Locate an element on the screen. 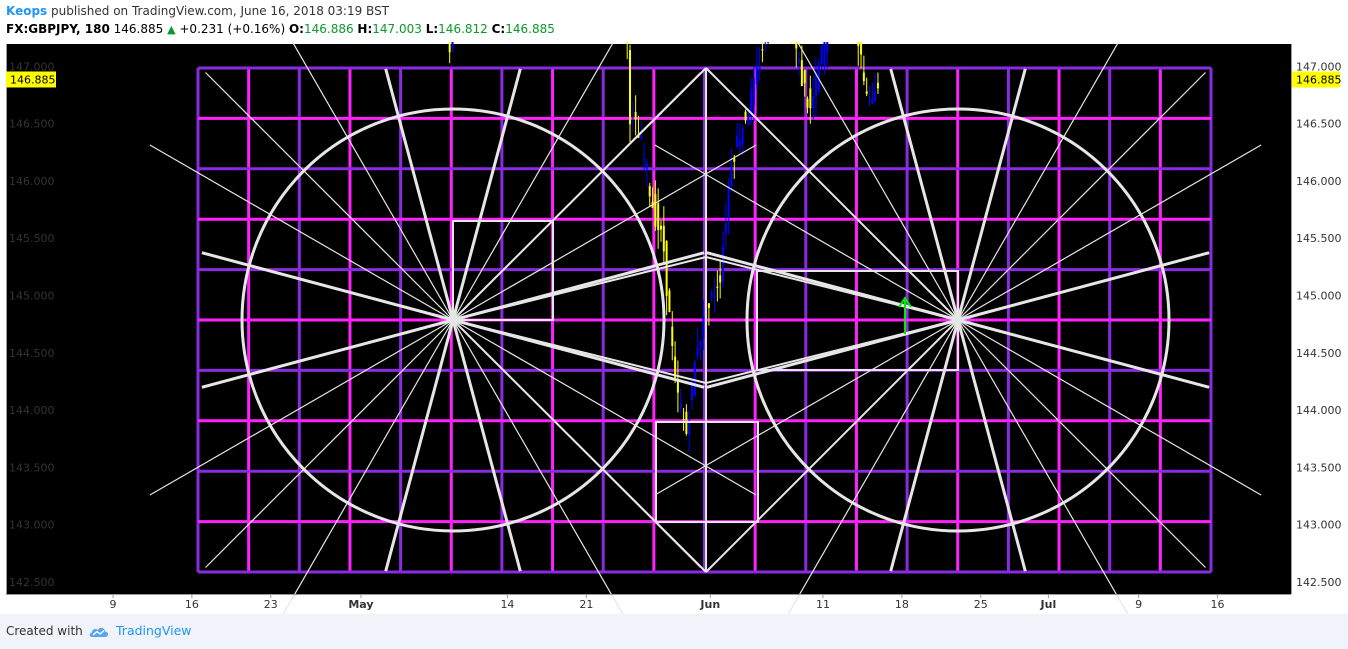  y-tick-label-left: 145.500 is located at coordinates (32, 238).